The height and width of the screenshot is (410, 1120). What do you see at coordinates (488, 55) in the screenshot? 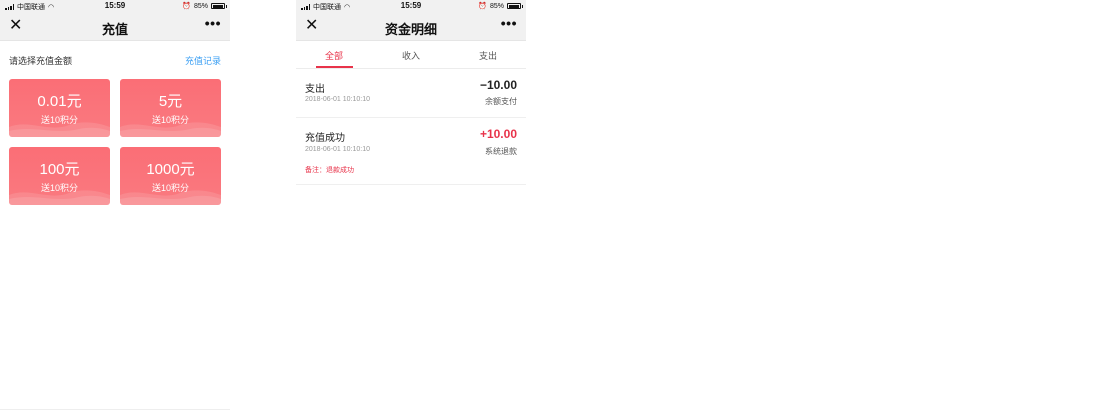
I see `tab-expense: 支出` at bounding box center [488, 55].